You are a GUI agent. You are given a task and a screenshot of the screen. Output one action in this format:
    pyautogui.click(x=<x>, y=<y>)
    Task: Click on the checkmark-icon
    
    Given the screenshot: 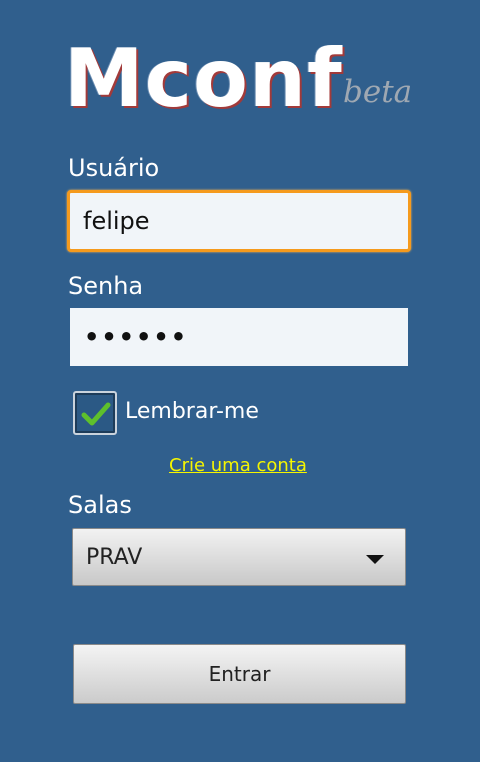 What is the action you would take?
    pyautogui.click(x=96, y=414)
    